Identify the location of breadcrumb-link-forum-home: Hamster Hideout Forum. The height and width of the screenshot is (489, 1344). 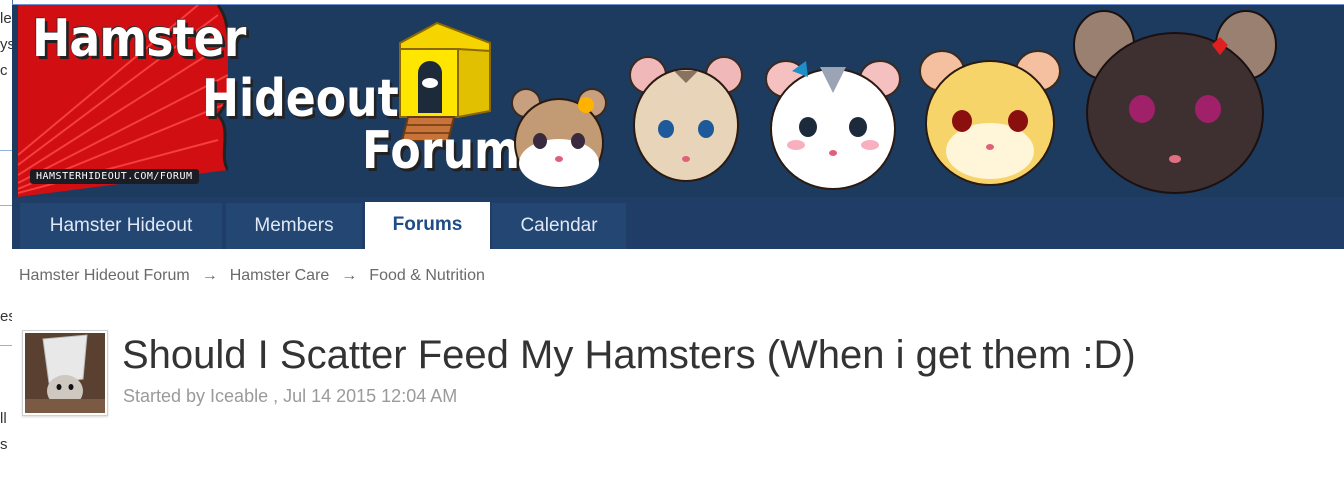
(104, 275).